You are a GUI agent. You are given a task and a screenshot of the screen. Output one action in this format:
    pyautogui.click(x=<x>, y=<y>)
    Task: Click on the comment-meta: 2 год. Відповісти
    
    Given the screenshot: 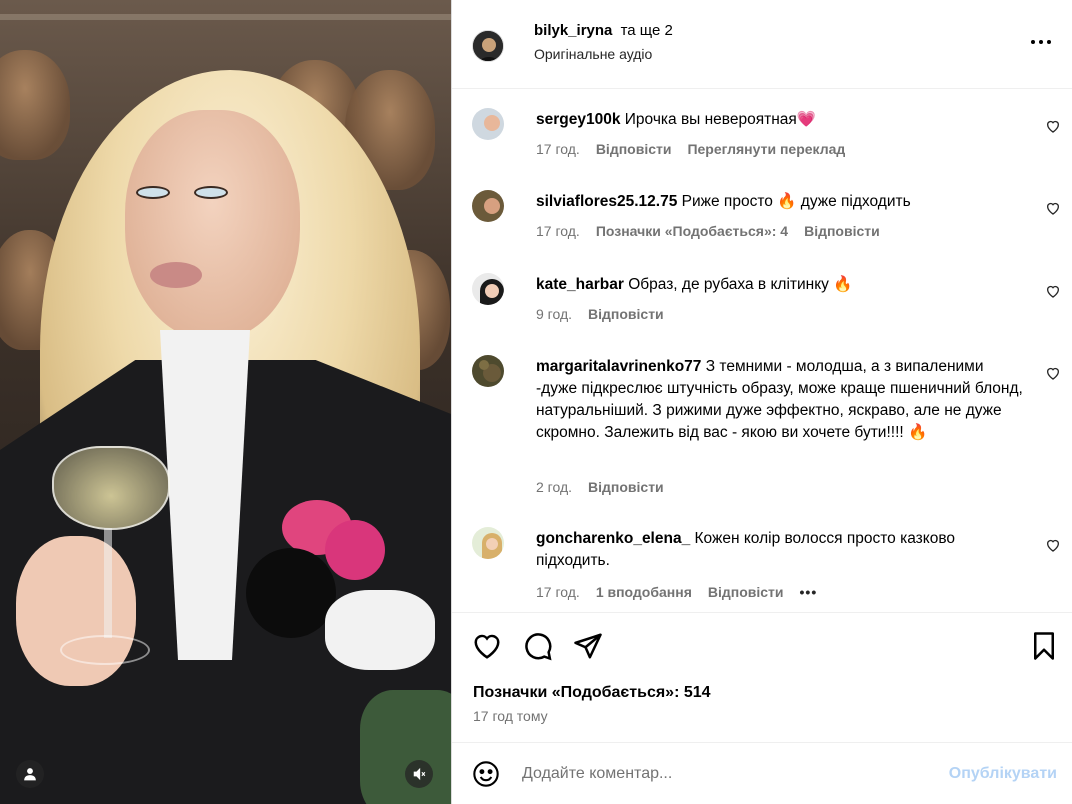 What is the action you would take?
    pyautogui.click(x=600, y=487)
    